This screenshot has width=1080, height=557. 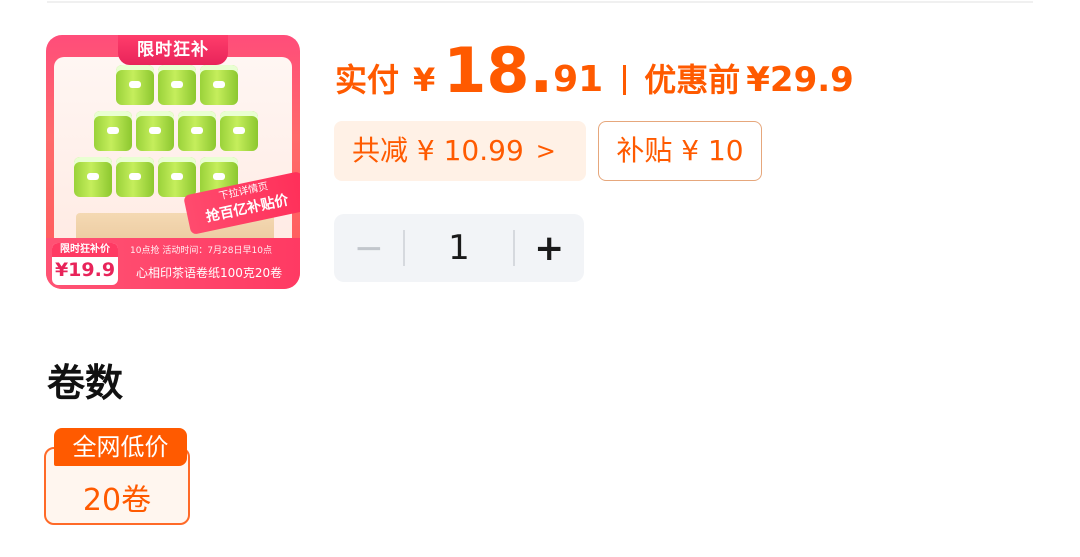 I want to click on original-price-label: 优惠前, so click(x=692, y=80).